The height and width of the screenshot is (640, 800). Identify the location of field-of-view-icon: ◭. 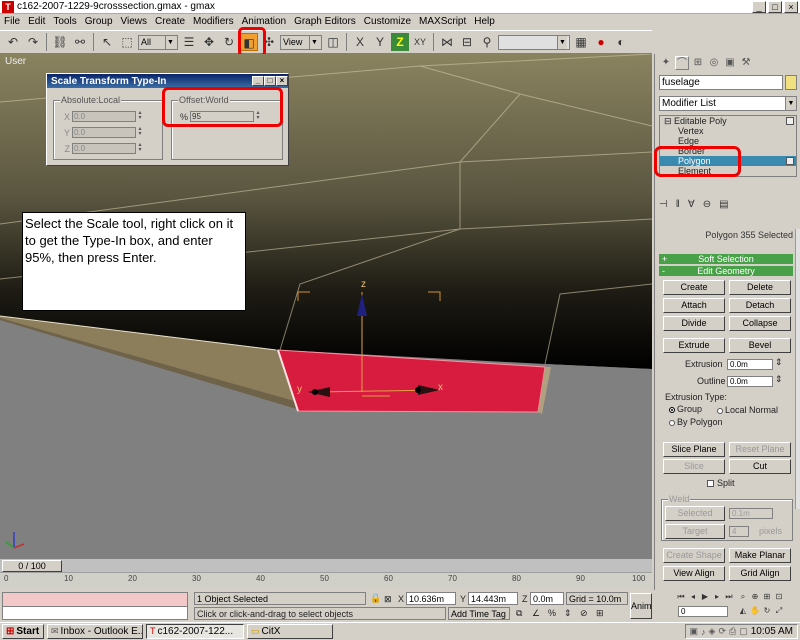
(743, 611).